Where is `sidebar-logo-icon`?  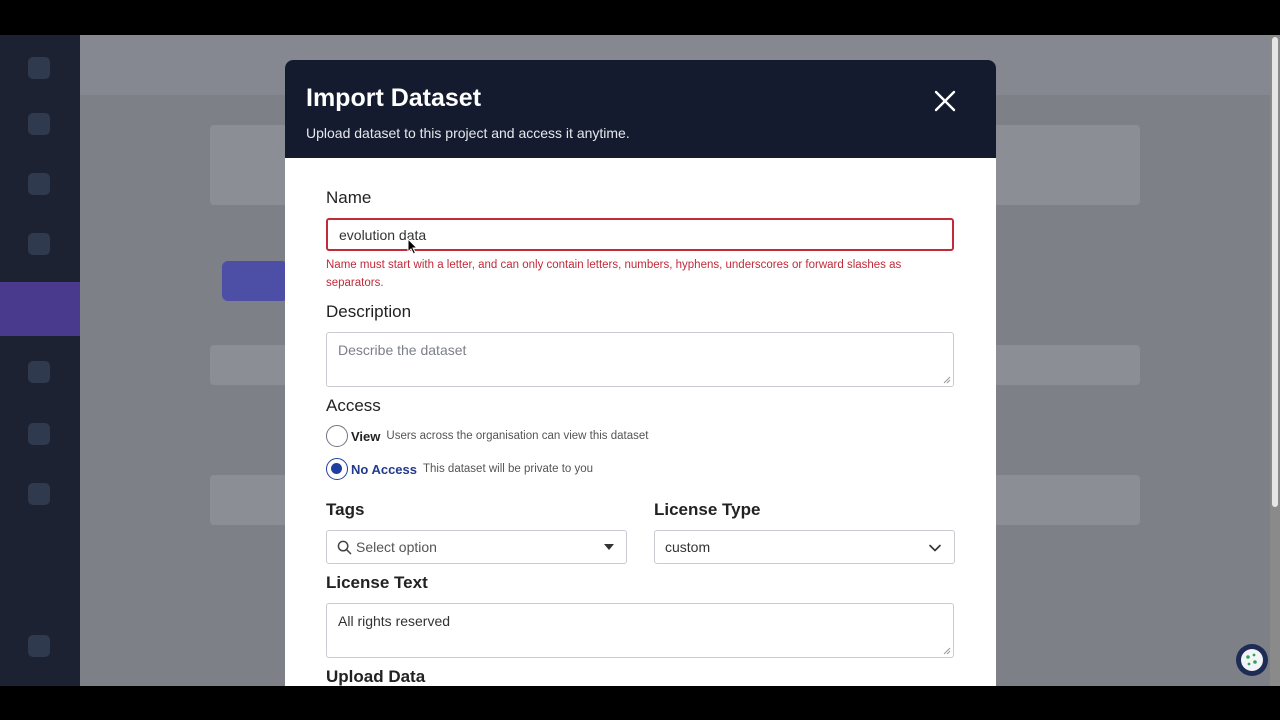
sidebar-logo-icon is located at coordinates (39, 68).